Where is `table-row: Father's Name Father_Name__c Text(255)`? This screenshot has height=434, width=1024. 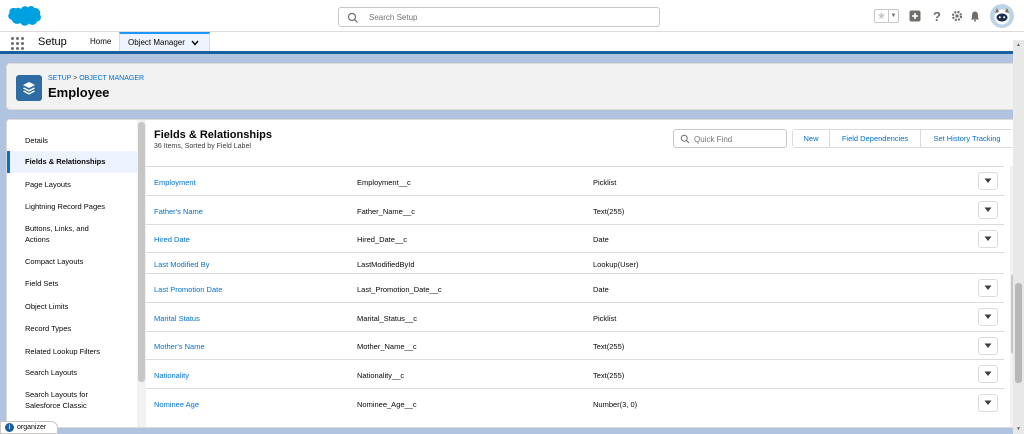 table-row: Father's Name Father_Name__c Text(255) is located at coordinates (575, 209).